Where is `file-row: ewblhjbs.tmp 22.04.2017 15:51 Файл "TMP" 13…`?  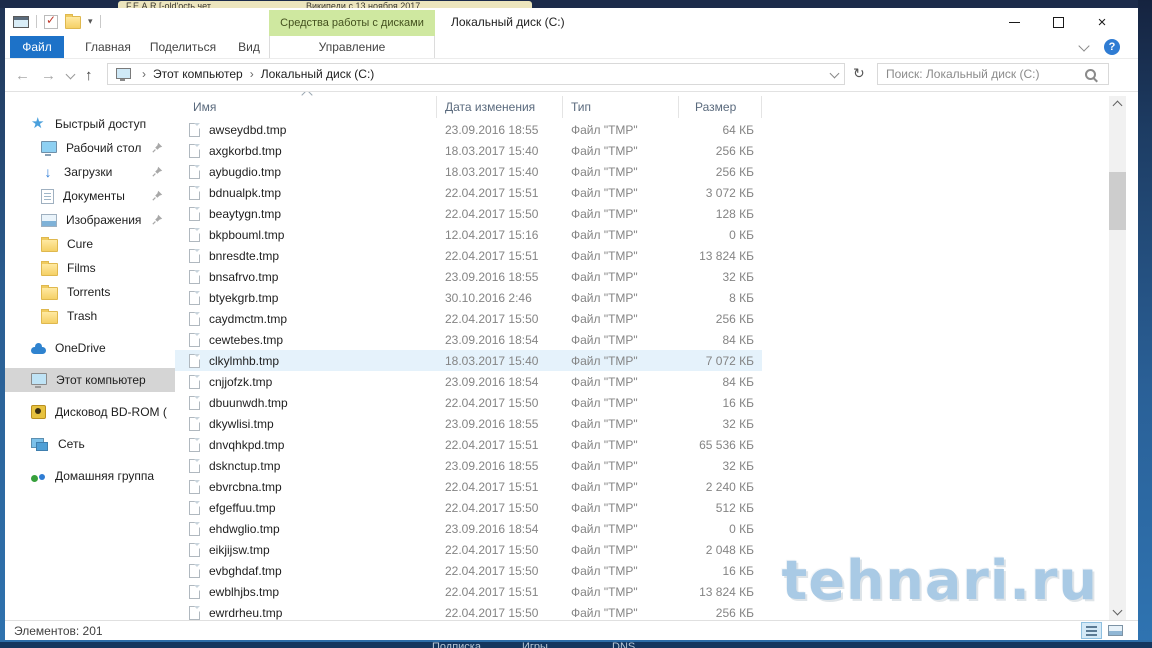
file-row: ewblhjbs.tmp 22.04.2017 15:51 Файл "TMP" 13… is located at coordinates (468, 591).